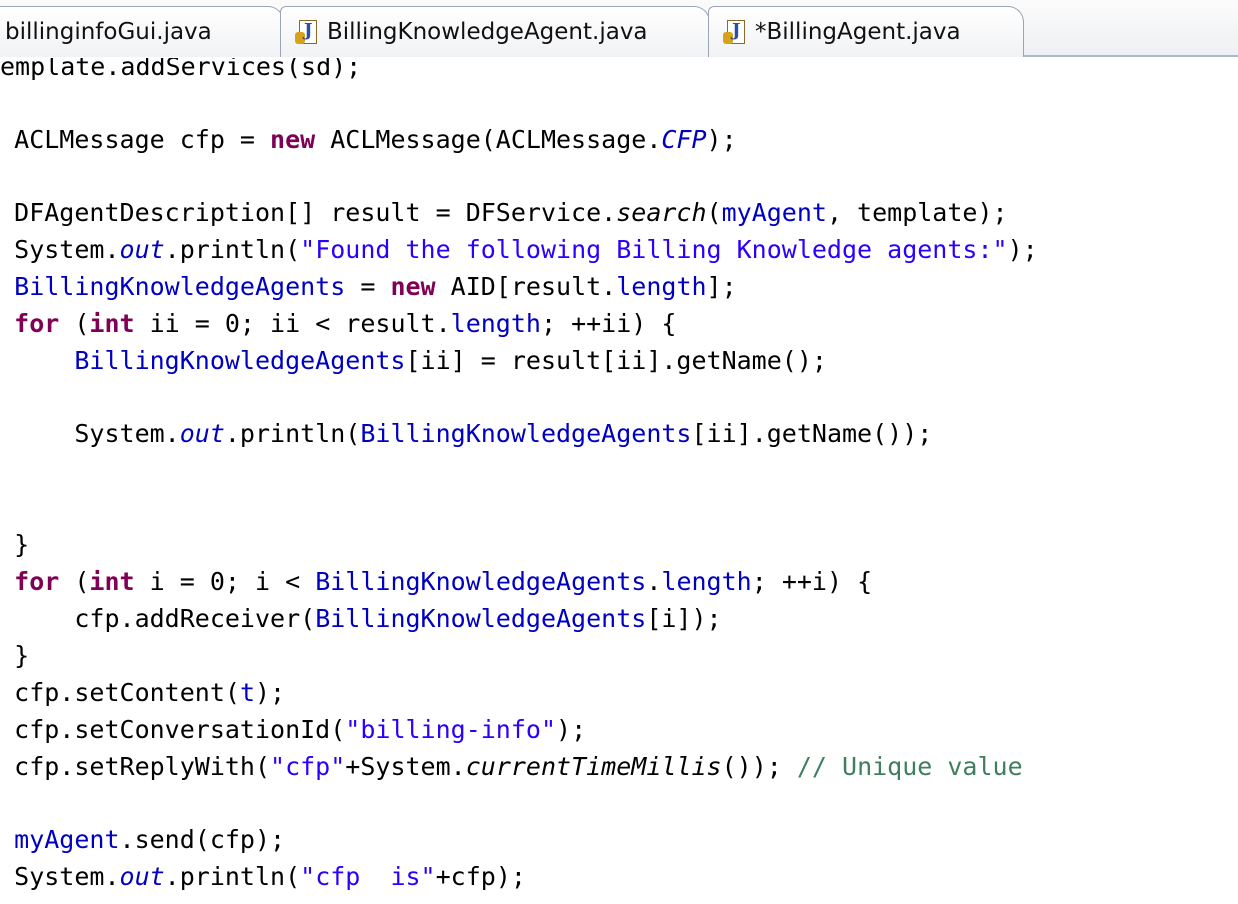 The image size is (1238, 904). Describe the element at coordinates (158, 618) in the screenshot. I see `code-token: cfp.addReceiver(` at that location.